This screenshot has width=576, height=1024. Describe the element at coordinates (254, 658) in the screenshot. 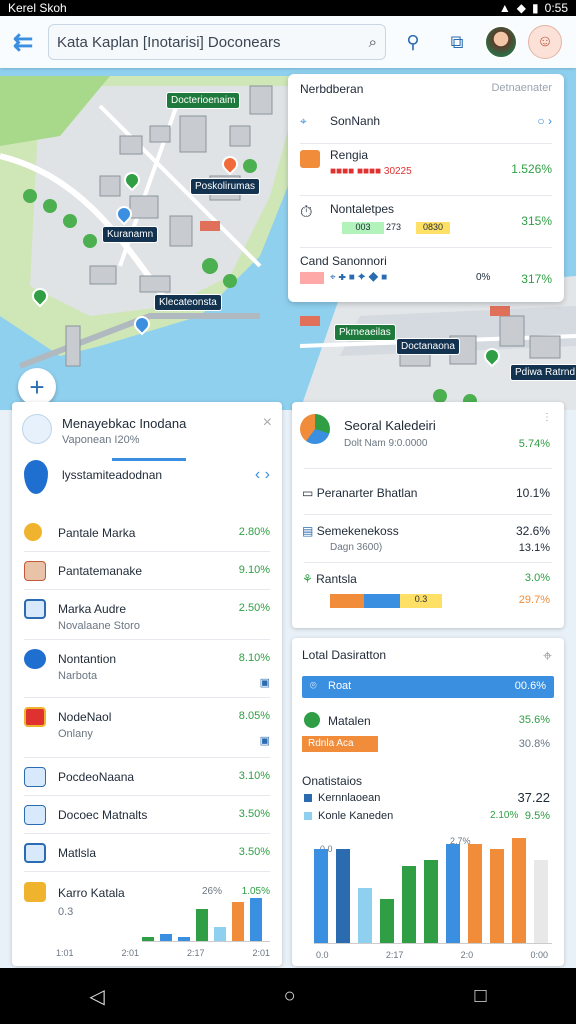

I see `list-item-value: 8.10%` at that location.